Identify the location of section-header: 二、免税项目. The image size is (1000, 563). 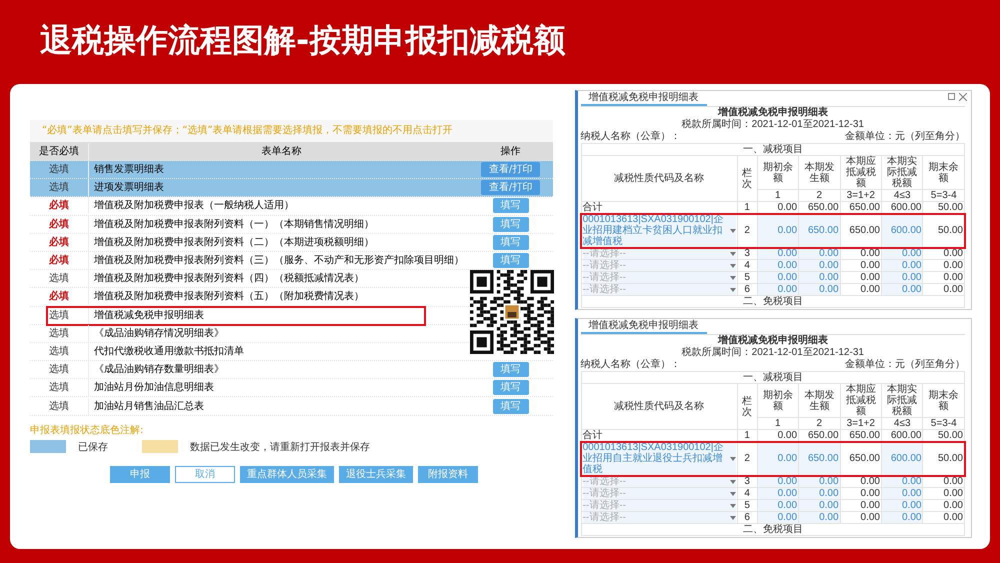
(772, 530).